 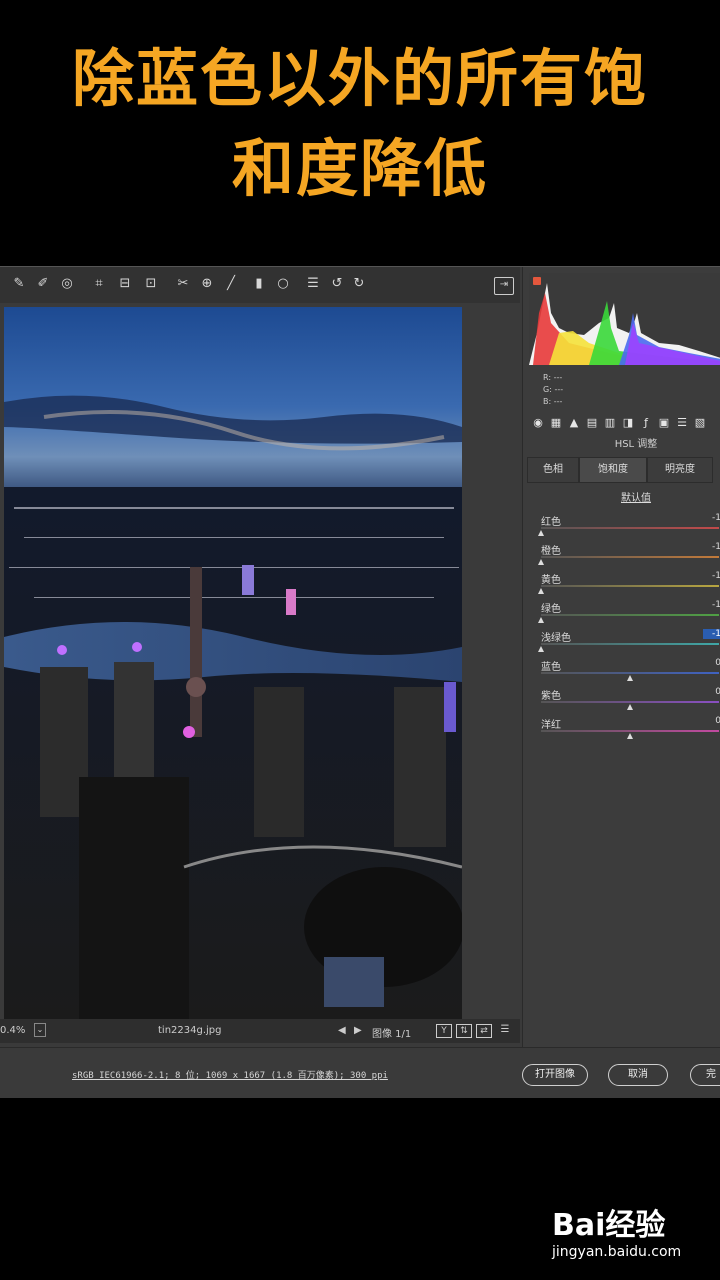 I want to click on snapshots-icon: ▧, so click(x=700, y=423).